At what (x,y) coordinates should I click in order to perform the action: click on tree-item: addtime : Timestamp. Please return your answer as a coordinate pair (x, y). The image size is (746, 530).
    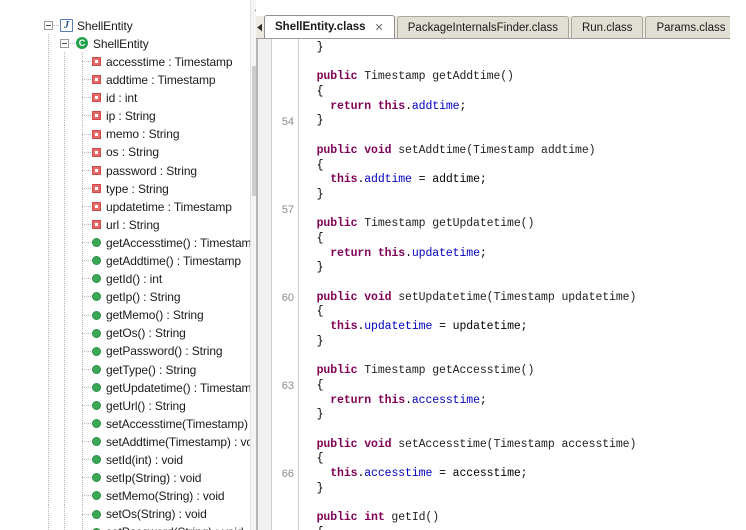
    Looking at the image, I should click on (125, 79).